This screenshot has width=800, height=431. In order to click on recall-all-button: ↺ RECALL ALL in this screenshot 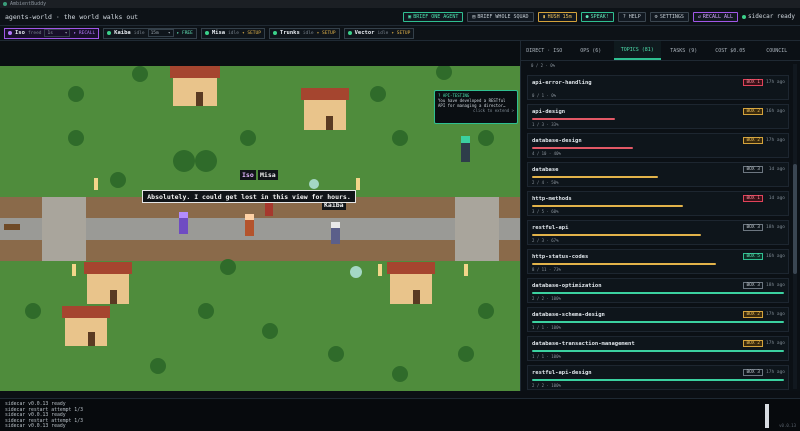, I will do `click(715, 16)`.